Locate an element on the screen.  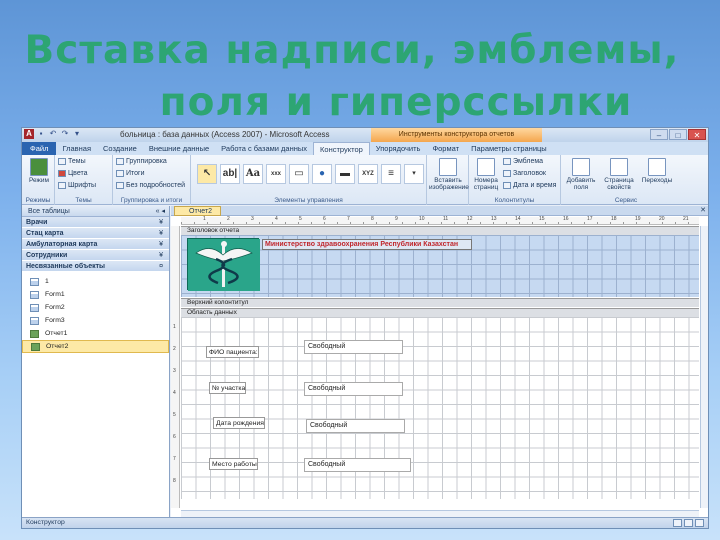
property-sheet-button: Страница свойств is located at coordinates (619, 174).